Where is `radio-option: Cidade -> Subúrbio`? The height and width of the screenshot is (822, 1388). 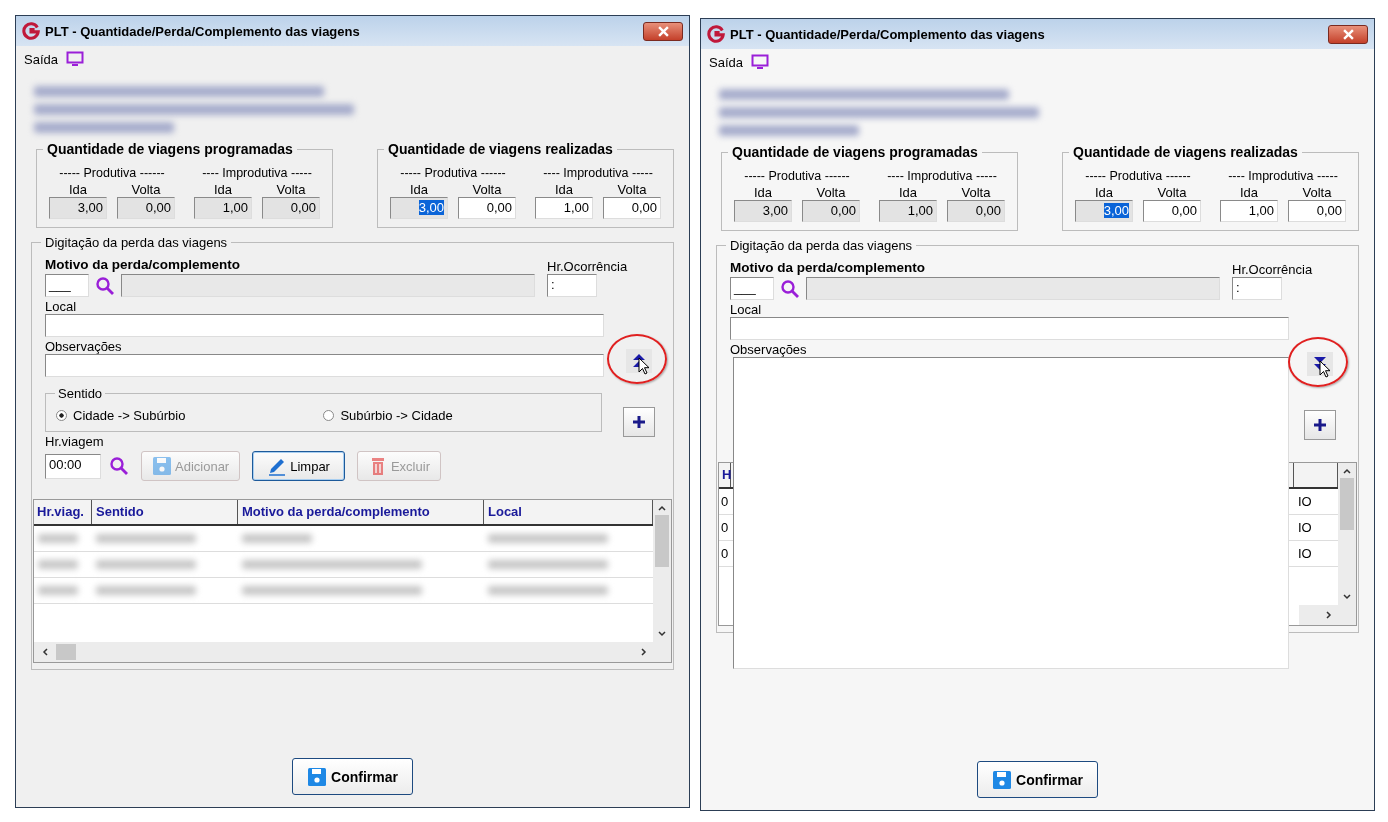
radio-option: Cidade -> Subúrbio is located at coordinates (121, 415).